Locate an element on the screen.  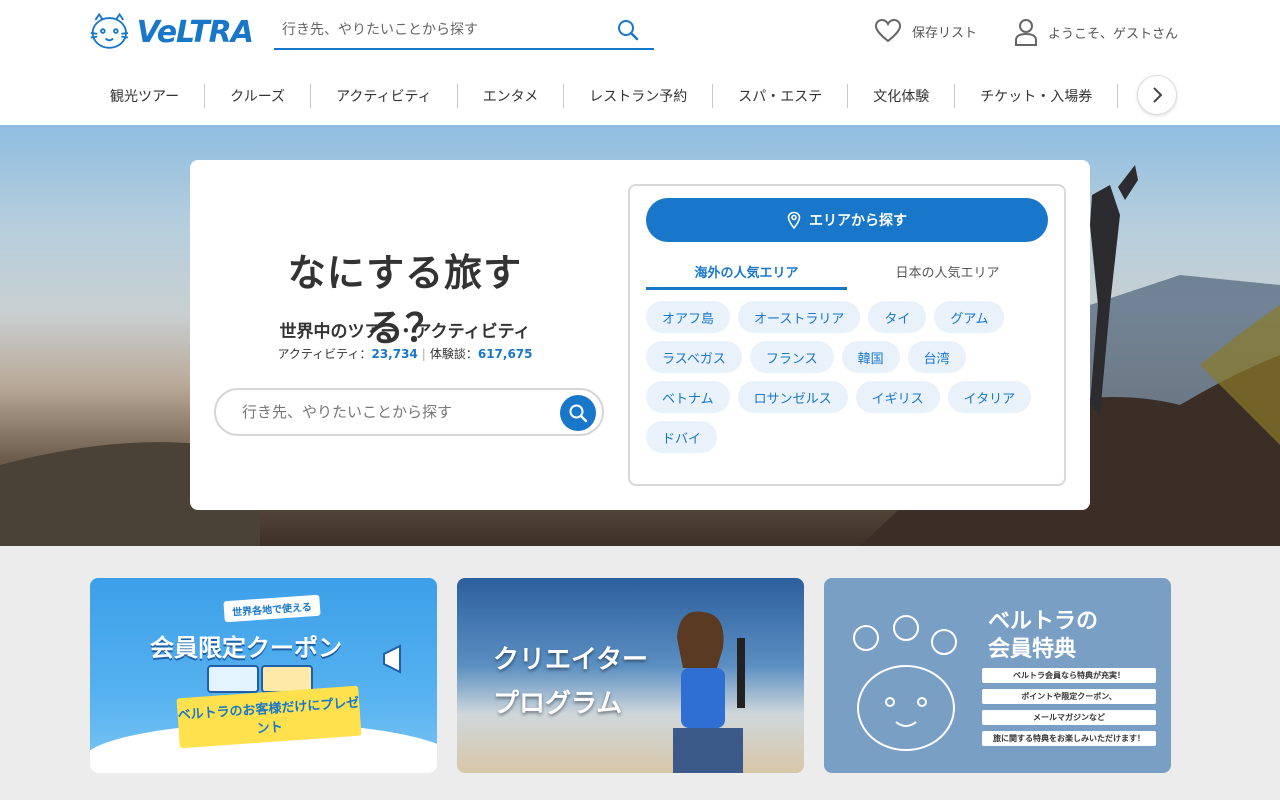
logo-text: VeLTRA is located at coordinates (195, 32).